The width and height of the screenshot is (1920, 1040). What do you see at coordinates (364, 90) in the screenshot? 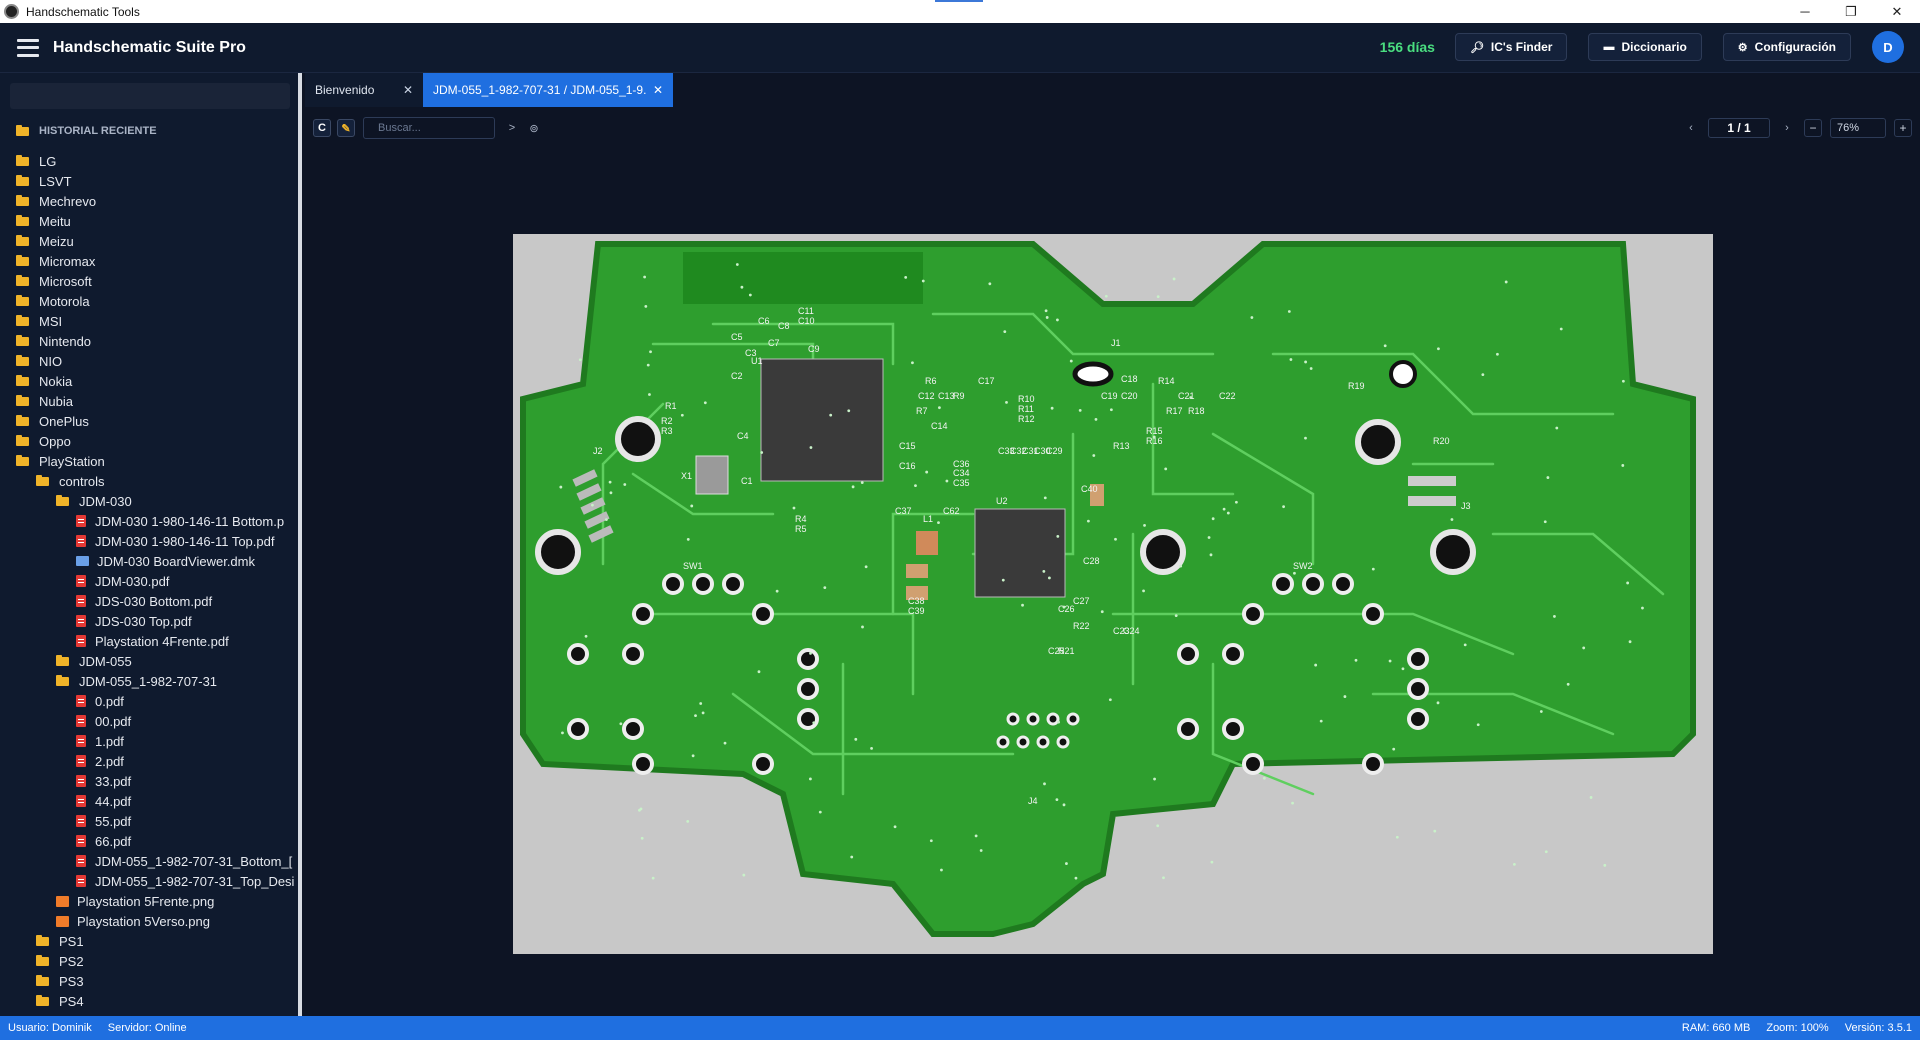
I see `tab-bienvenido: Bienvenido ✕` at bounding box center [364, 90].